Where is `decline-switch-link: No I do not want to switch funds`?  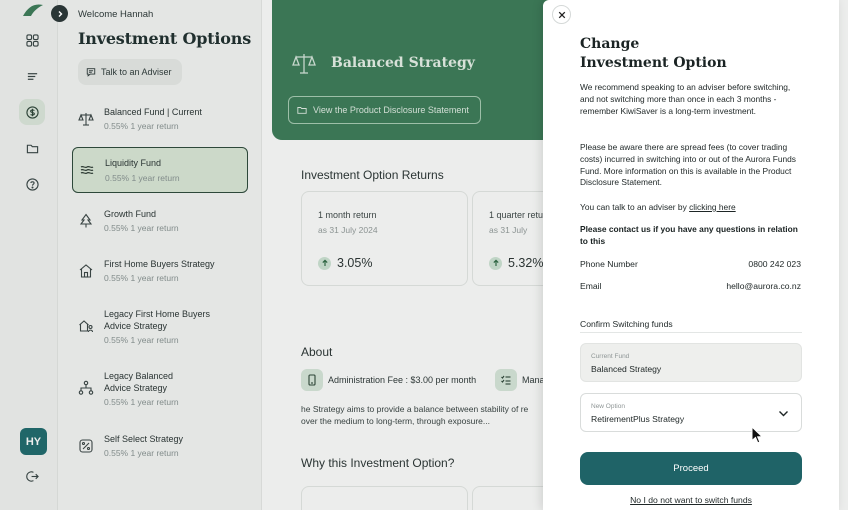 decline-switch-link: No I do not want to switch funds is located at coordinates (691, 500).